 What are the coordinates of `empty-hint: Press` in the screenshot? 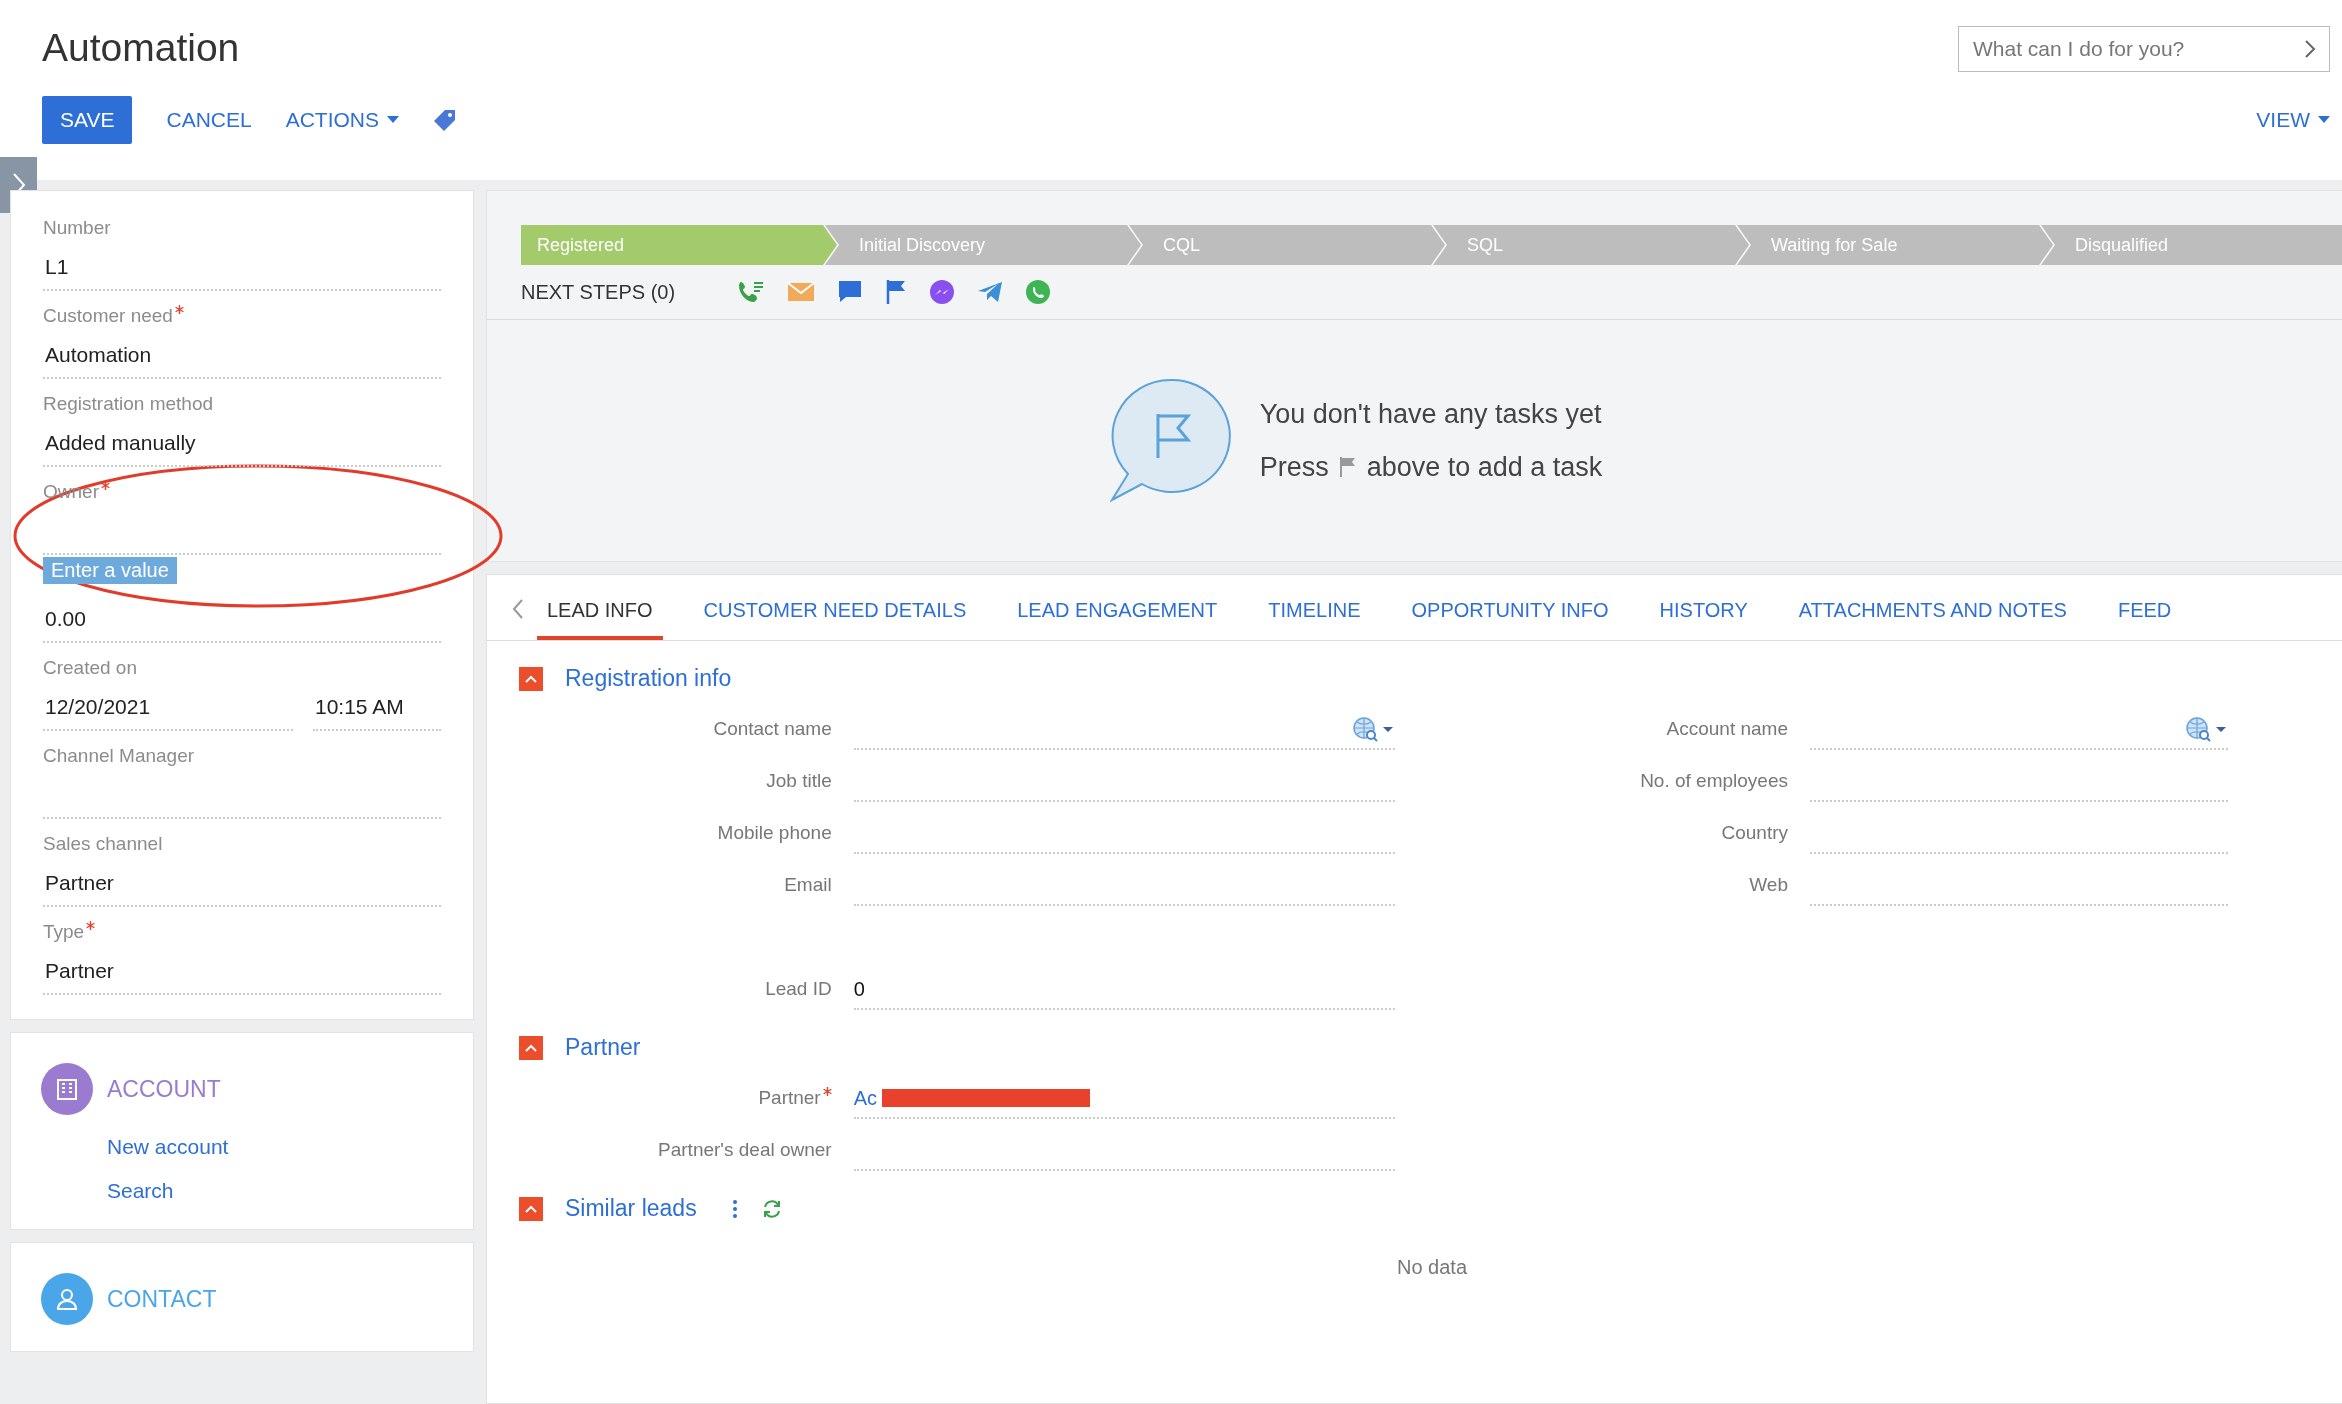 It's located at (1294, 467).